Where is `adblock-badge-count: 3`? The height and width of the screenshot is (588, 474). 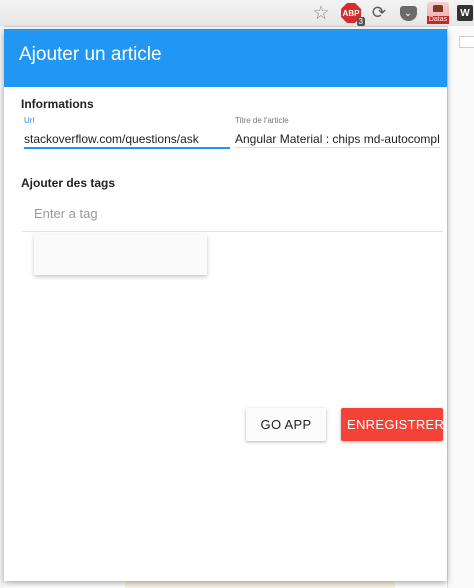
adblock-badge-count: 3 is located at coordinates (360, 21).